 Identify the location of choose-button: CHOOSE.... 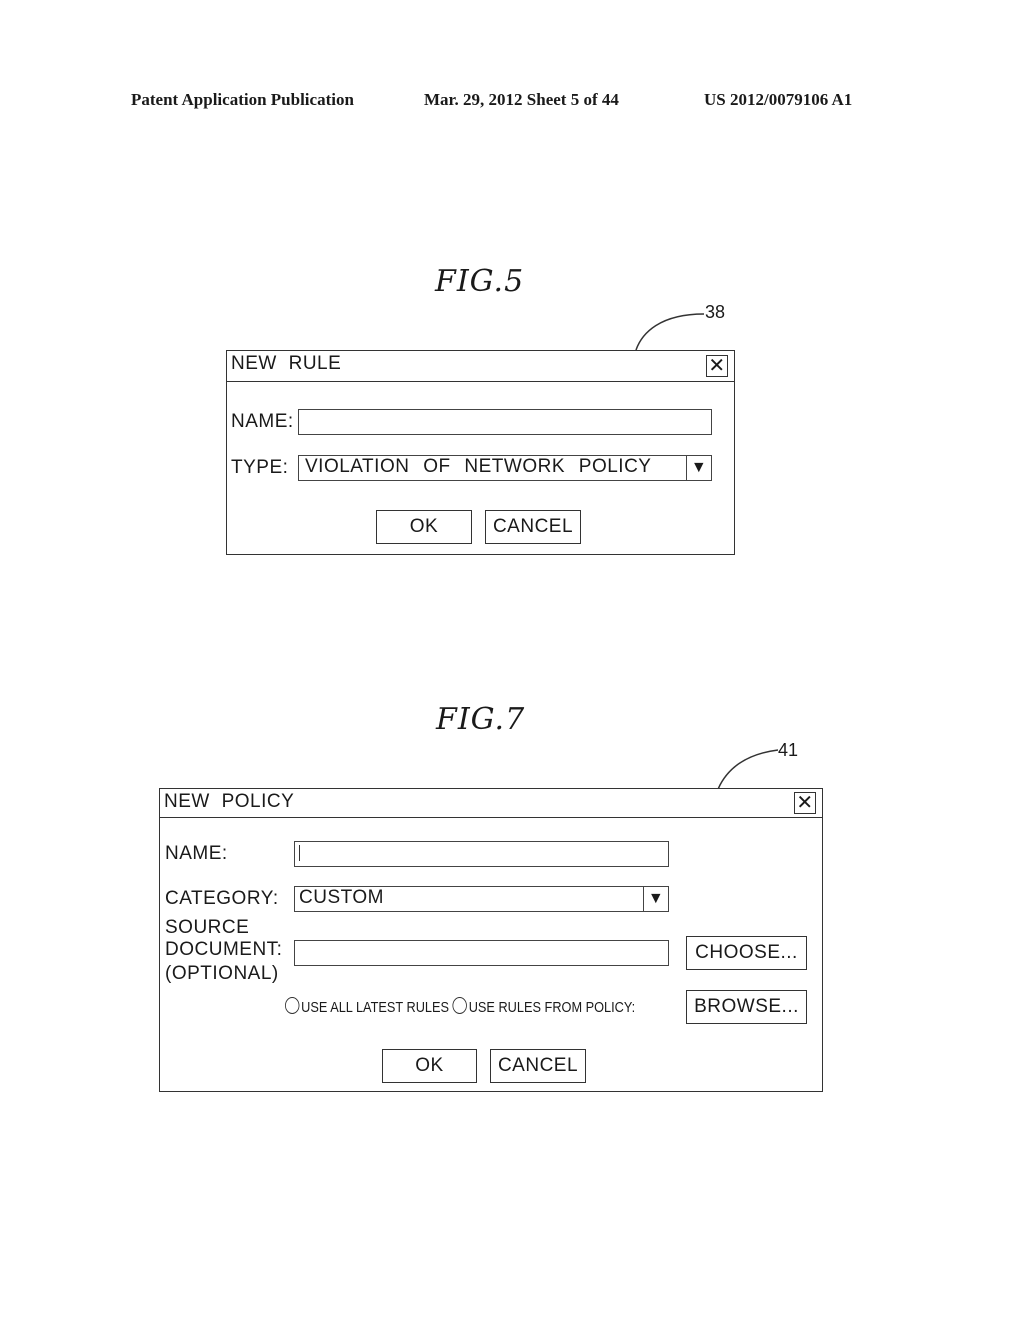
(746, 953).